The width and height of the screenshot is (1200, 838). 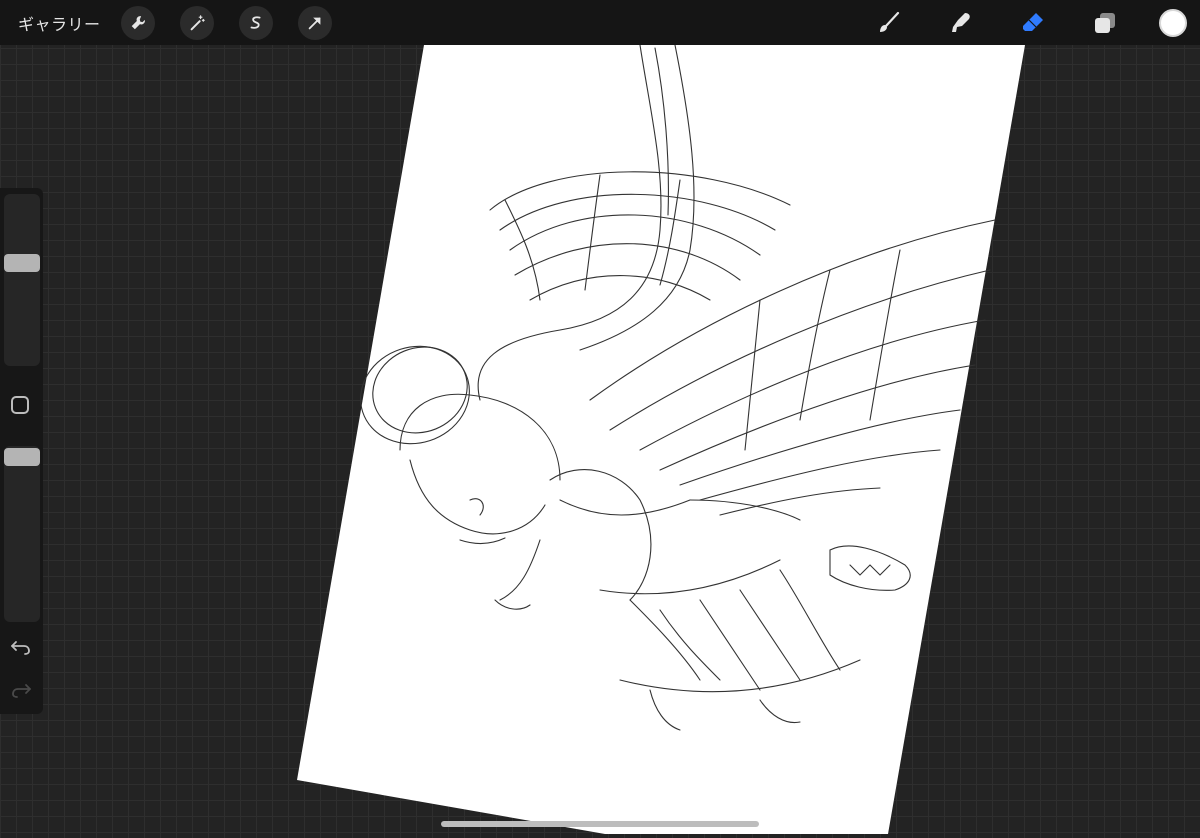 What do you see at coordinates (600, 824) in the screenshot?
I see `home-indicator` at bounding box center [600, 824].